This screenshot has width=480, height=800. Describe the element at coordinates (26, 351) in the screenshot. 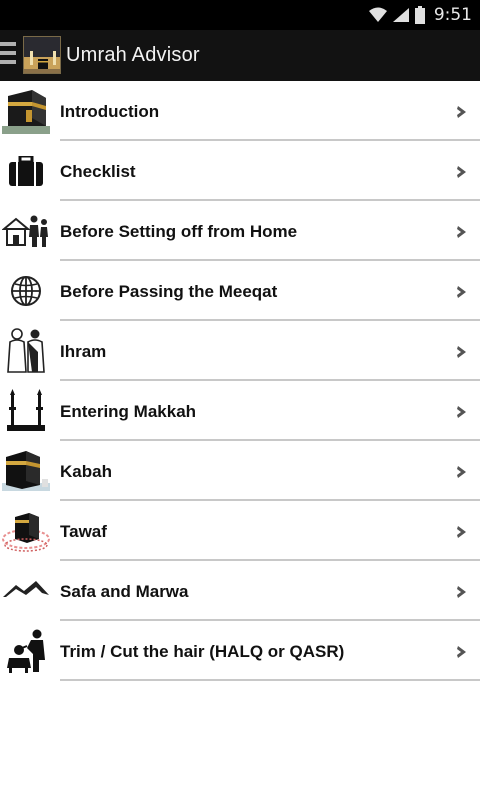

I see `ihram-pilgrims-icon` at that location.